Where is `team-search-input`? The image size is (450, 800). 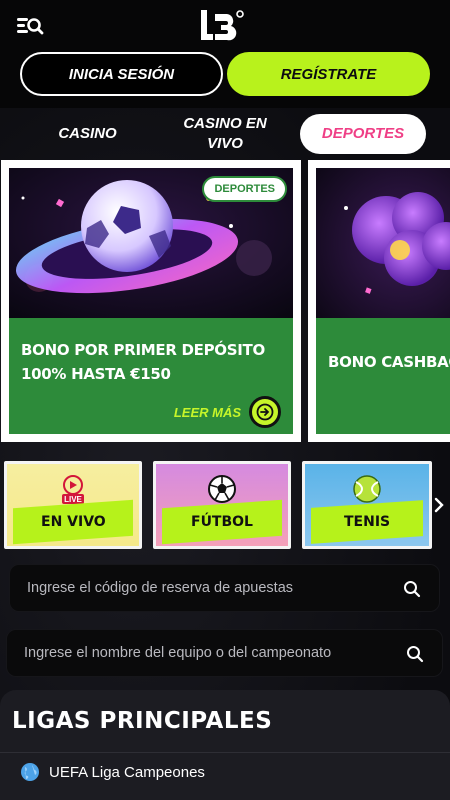 team-search-input is located at coordinates (224, 653).